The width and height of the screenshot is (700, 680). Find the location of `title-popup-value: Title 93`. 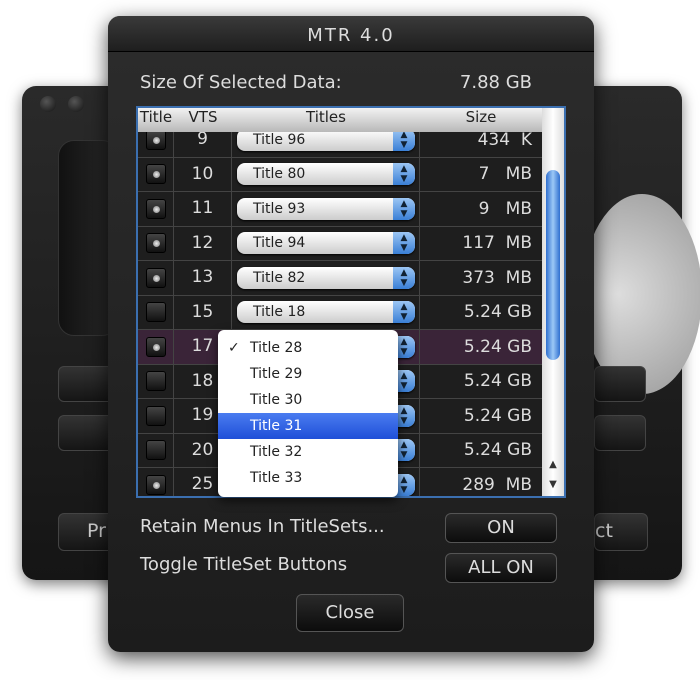

title-popup-value: Title 93 is located at coordinates (279, 208).